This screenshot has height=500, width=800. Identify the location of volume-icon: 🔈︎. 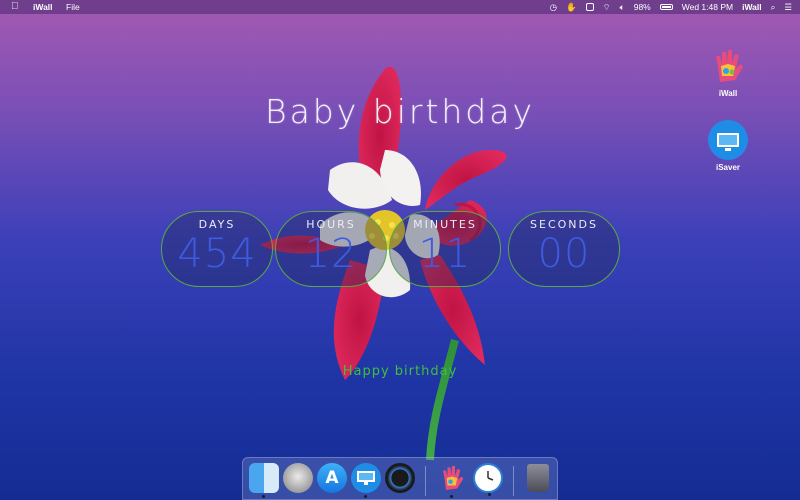
(622, 7).